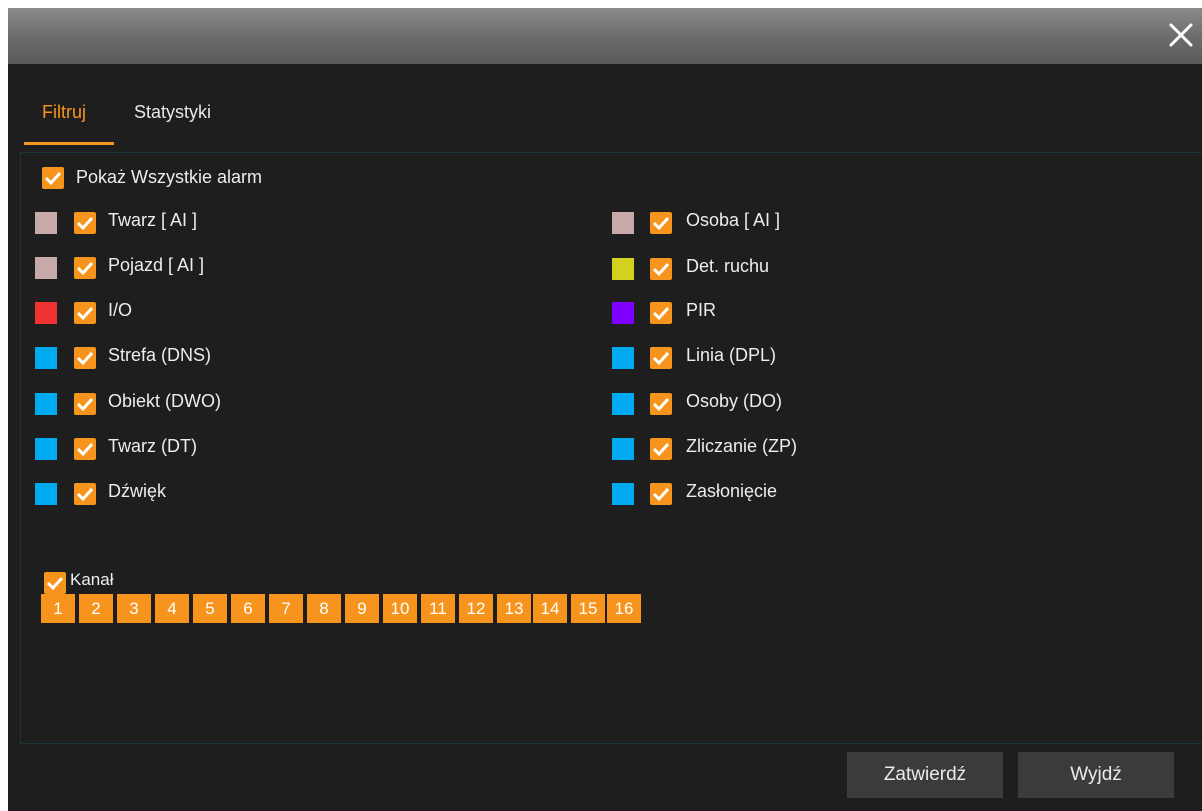  I want to click on confirm-button: Zatwierdź, so click(925, 775).